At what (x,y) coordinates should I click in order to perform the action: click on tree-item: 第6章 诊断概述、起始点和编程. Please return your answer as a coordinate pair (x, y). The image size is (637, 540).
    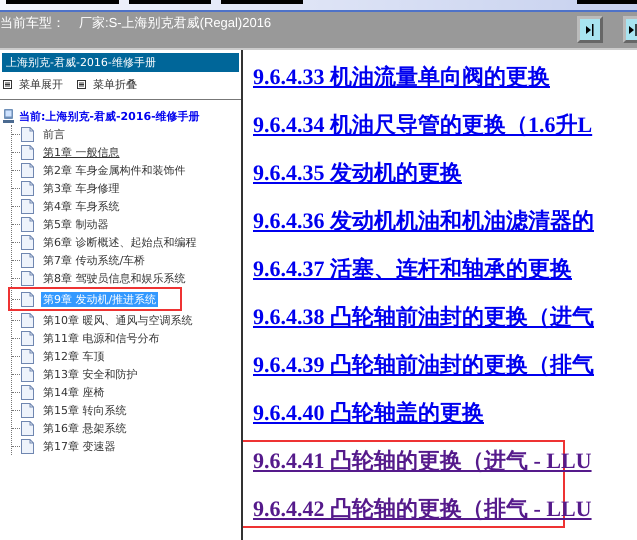
    Looking at the image, I should click on (119, 242).